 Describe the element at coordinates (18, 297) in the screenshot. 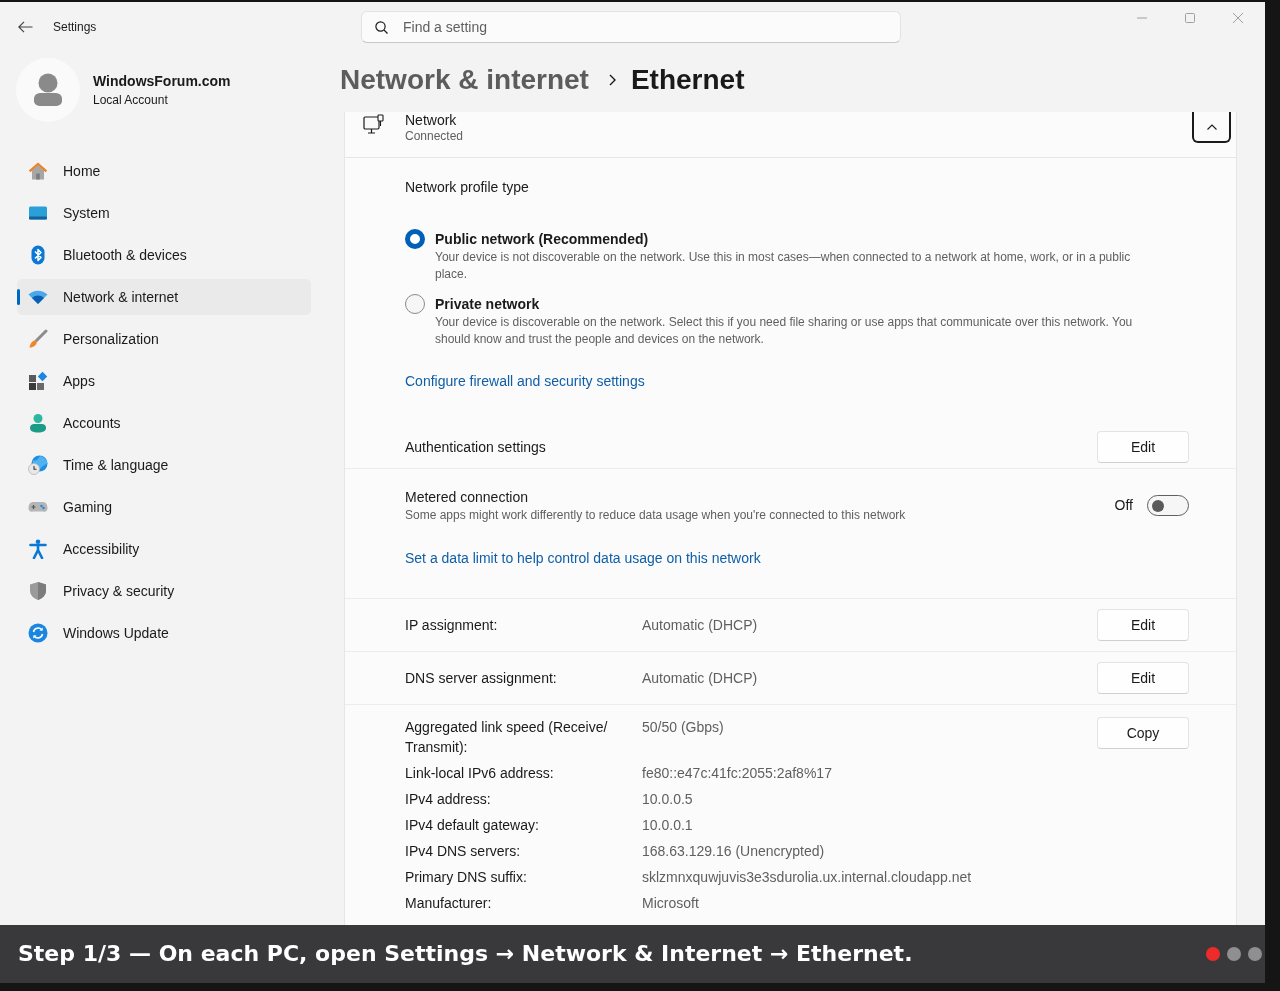

I see `selection-marker-icon` at that location.